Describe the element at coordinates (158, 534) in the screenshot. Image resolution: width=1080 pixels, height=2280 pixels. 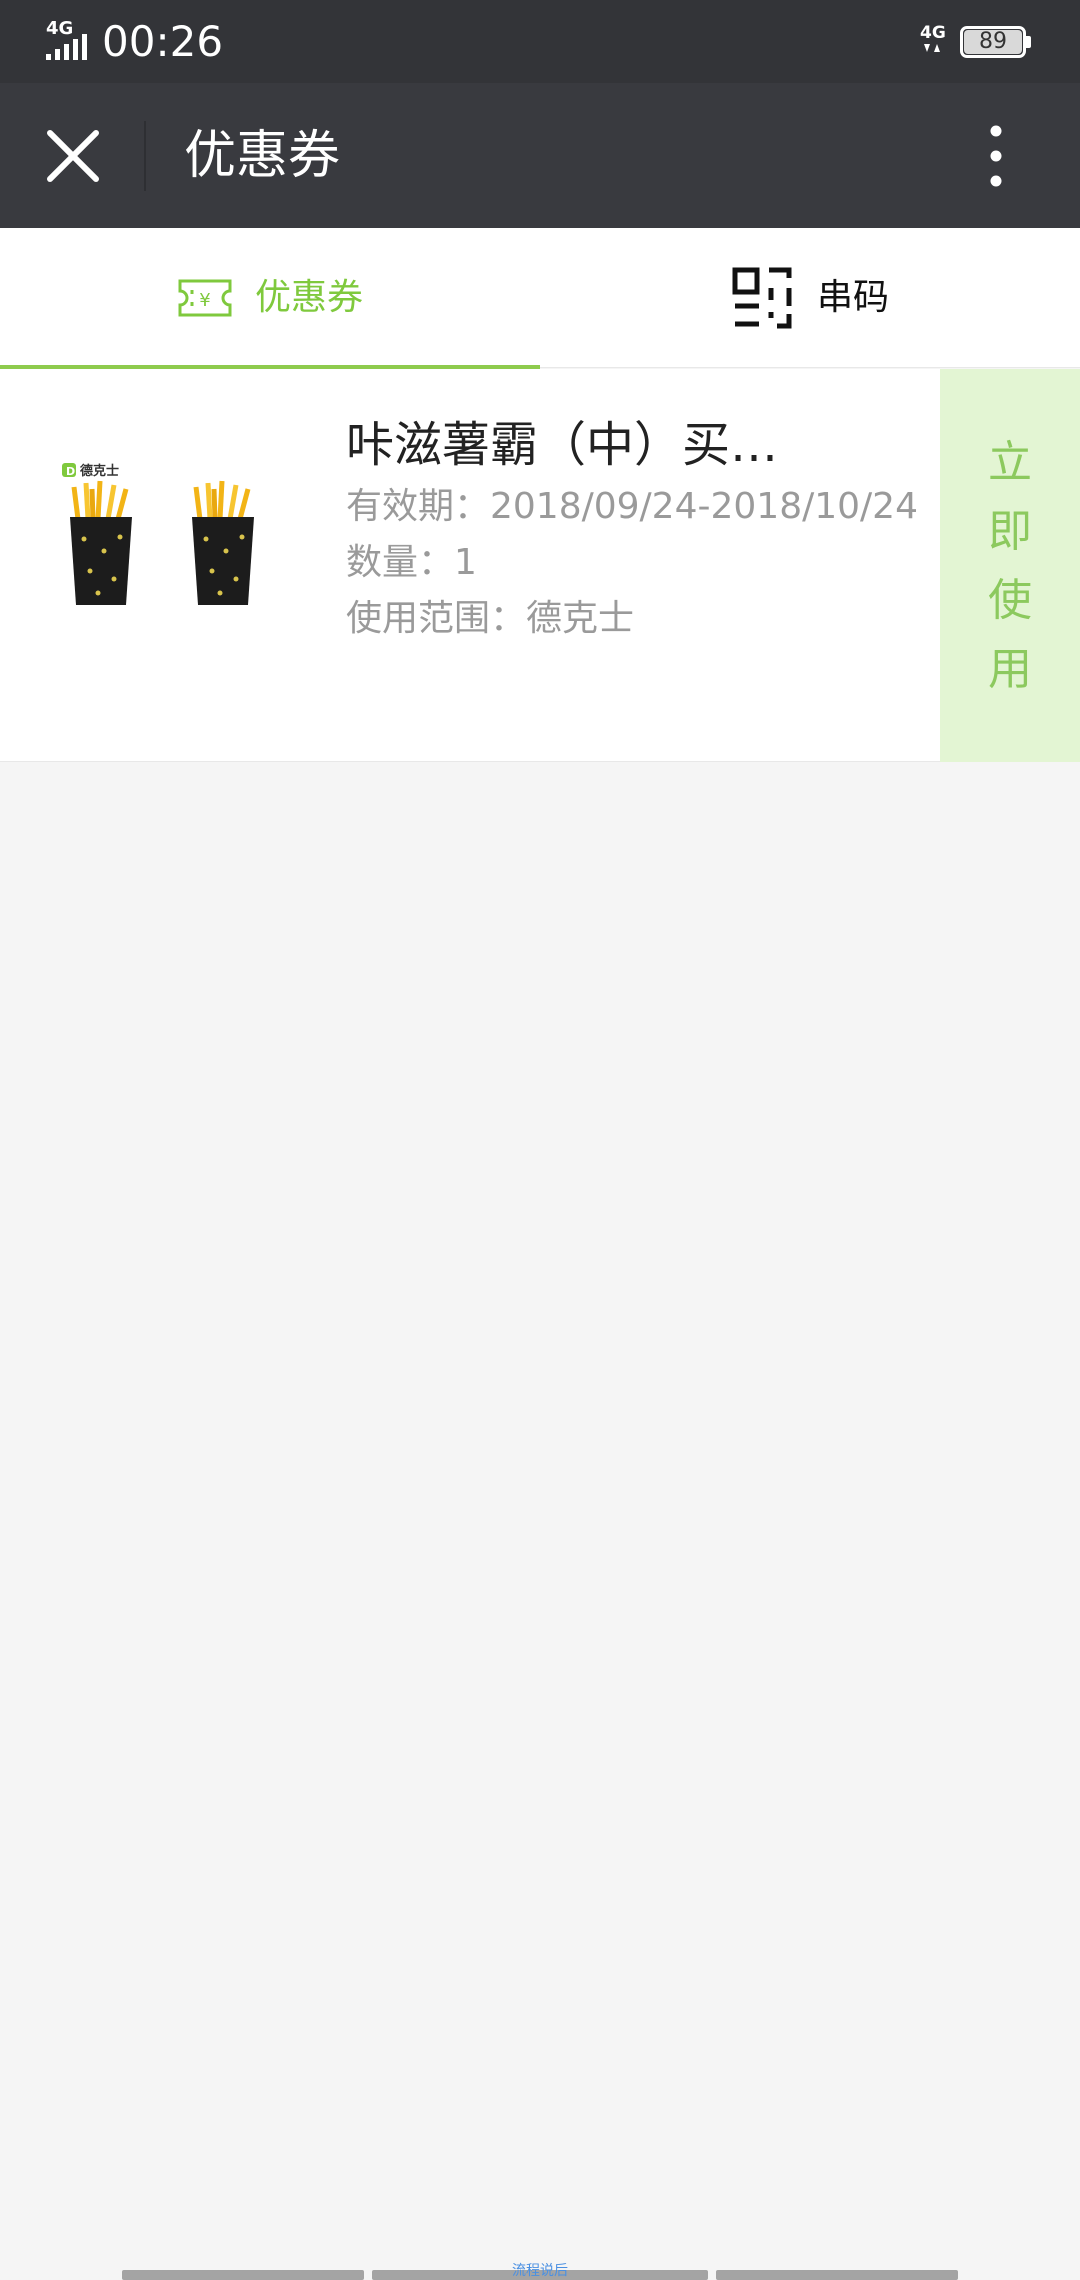
I see `fries-product-image: D 德克士` at that location.